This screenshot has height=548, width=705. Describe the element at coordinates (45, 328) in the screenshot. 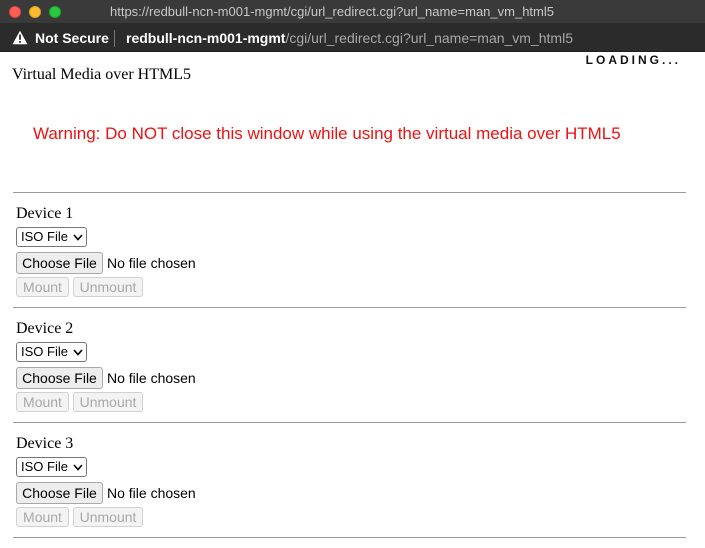

I see `device-label: Device 2` at that location.